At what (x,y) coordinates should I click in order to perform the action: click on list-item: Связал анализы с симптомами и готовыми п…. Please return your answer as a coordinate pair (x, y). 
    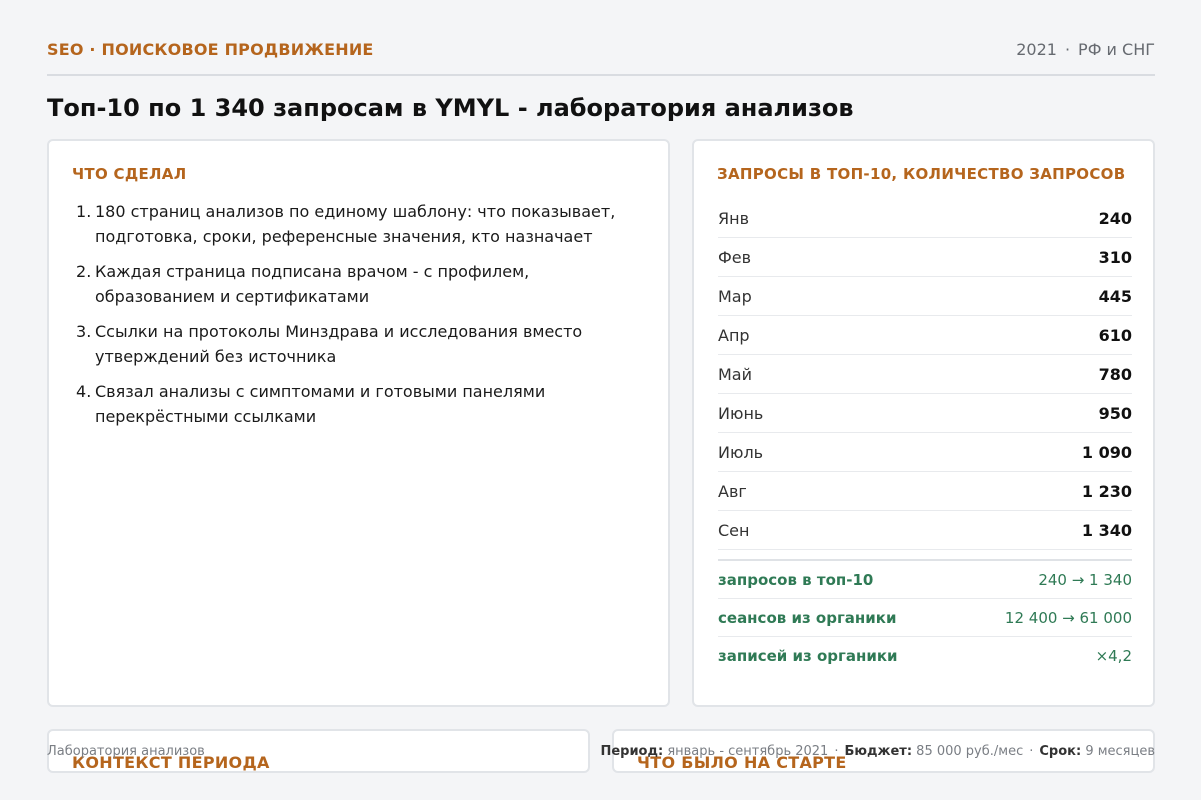
    Looking at the image, I should click on (311, 402).